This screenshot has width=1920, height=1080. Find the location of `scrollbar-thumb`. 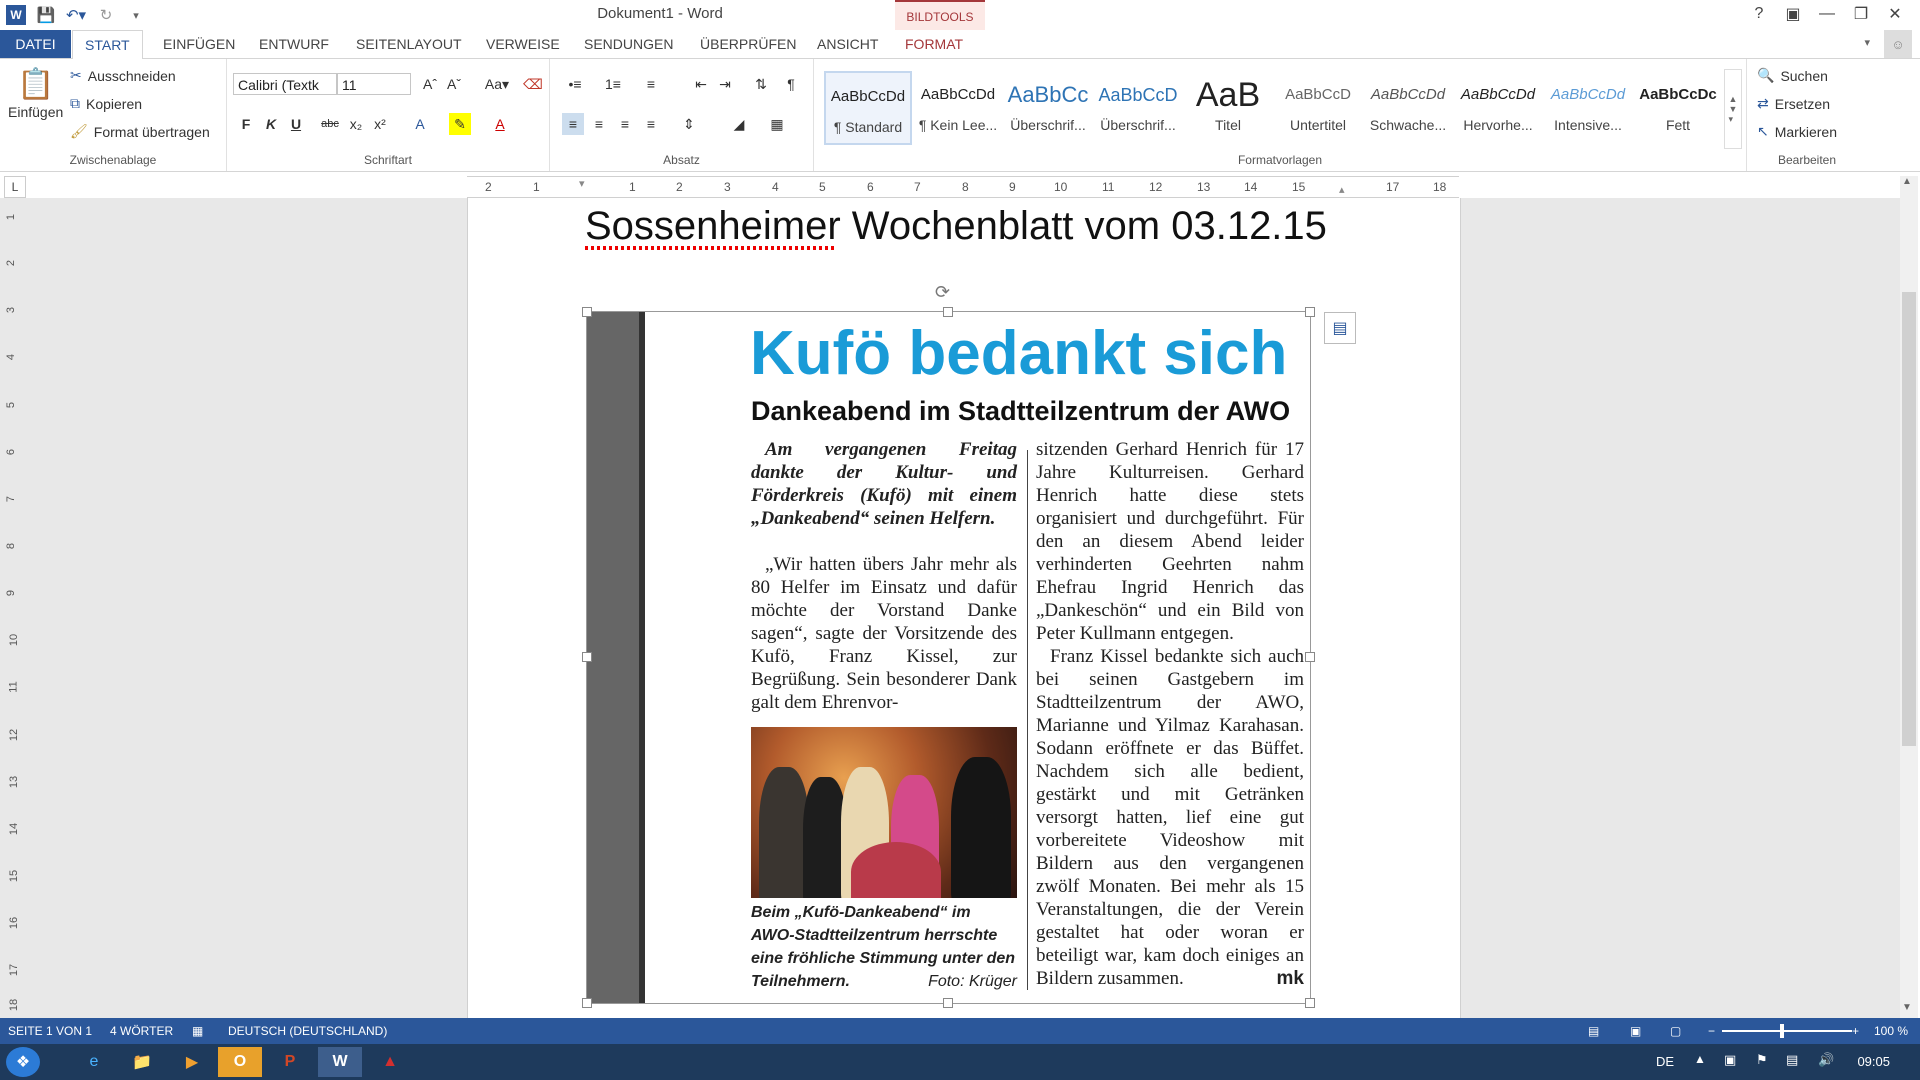

scrollbar-thumb is located at coordinates (1909, 519).